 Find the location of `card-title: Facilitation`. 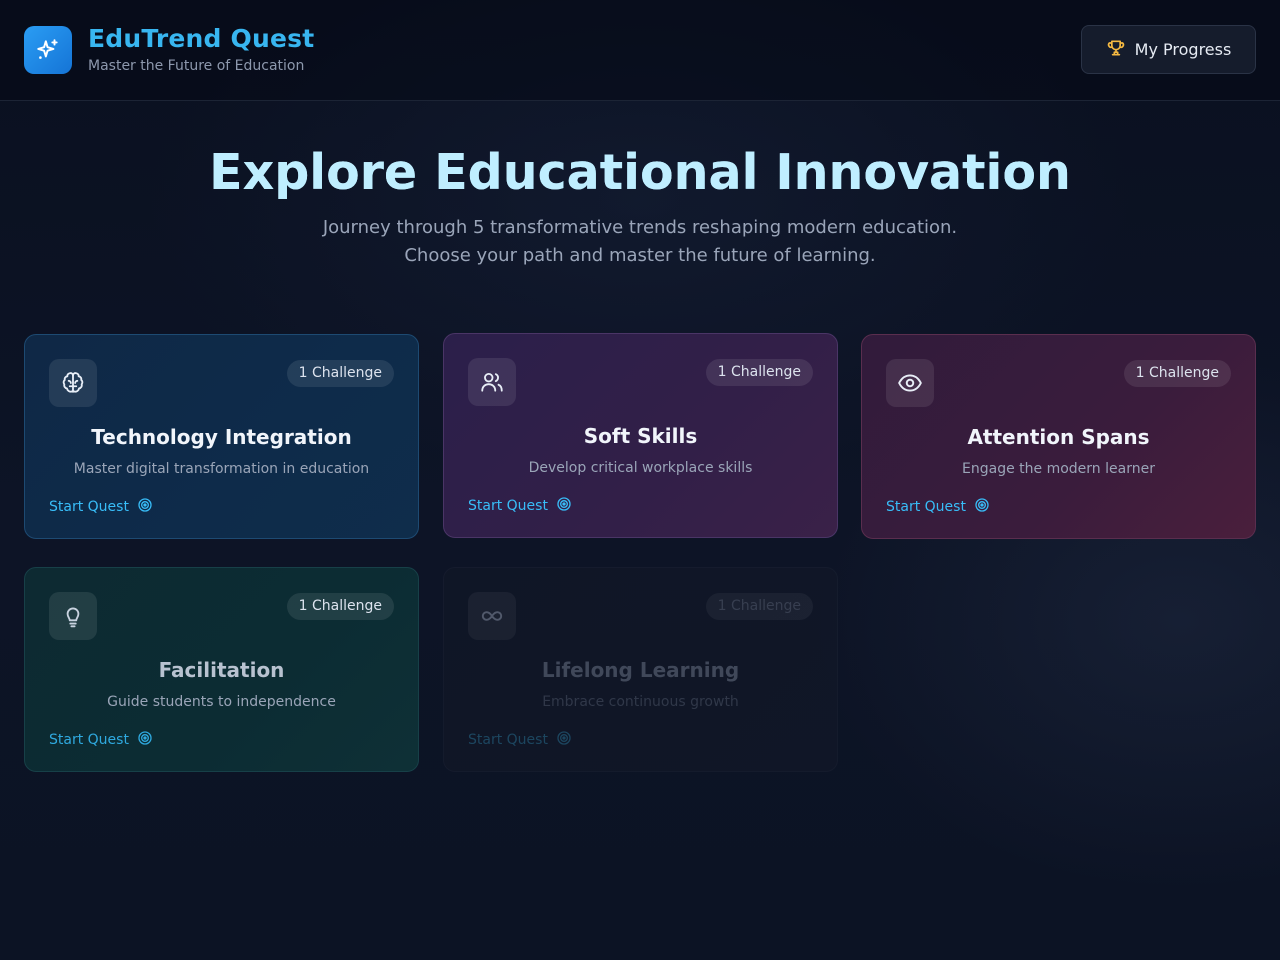

card-title: Facilitation is located at coordinates (221, 670).